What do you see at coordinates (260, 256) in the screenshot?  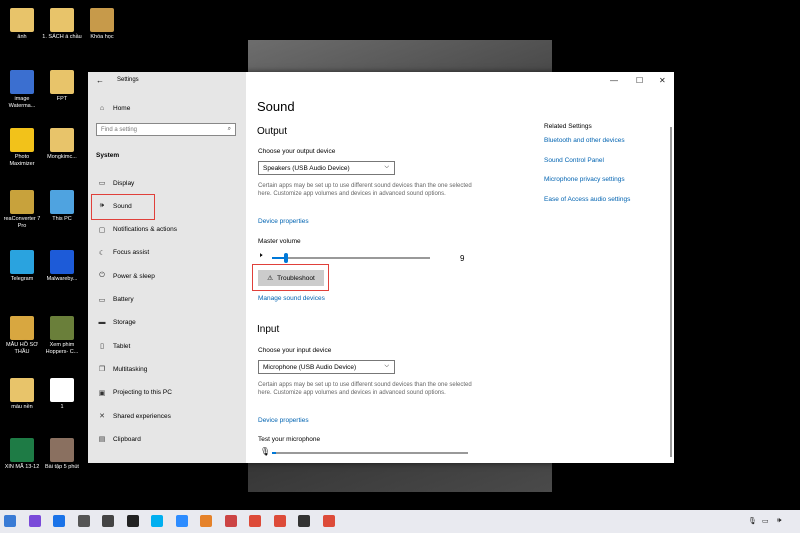 I see `speaker-icon: 🕨` at bounding box center [260, 256].